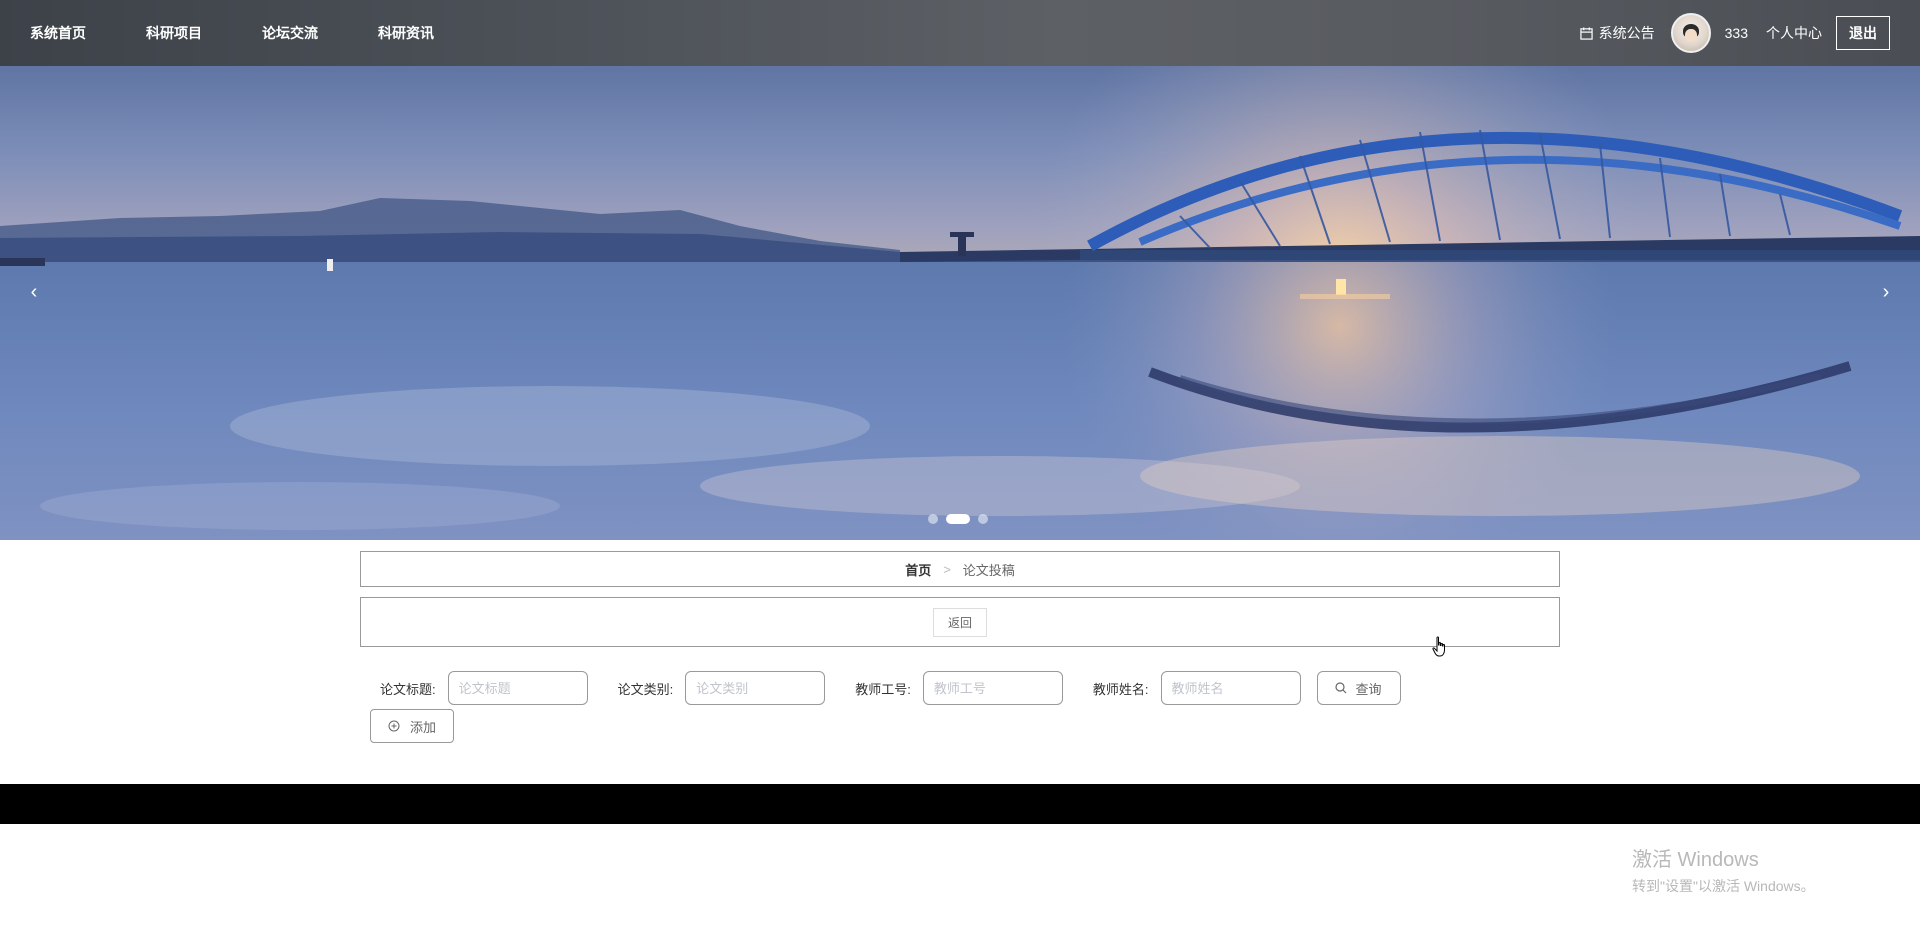 This screenshot has width=1920, height=932. Describe the element at coordinates (645, 689) in the screenshot. I see `category-filter-label: 论文类别:` at that location.